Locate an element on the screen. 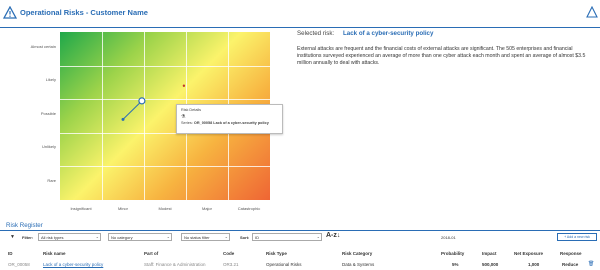 The image size is (600, 270). page-header: Operational Risks - Customer Name is located at coordinates (300, 14).